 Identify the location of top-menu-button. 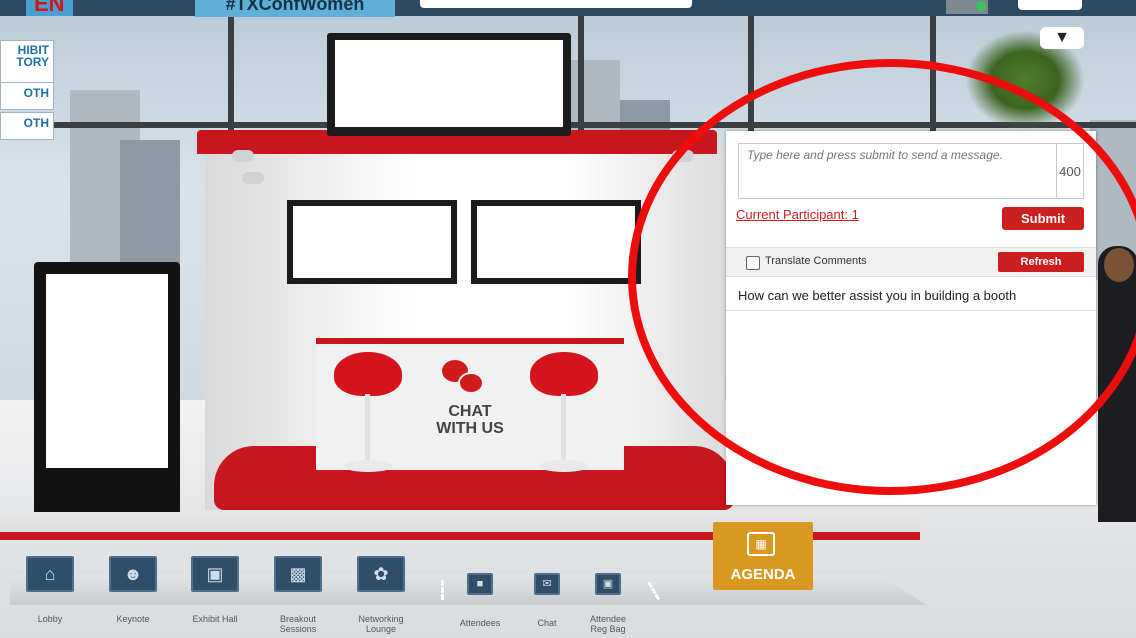
(1050, 5).